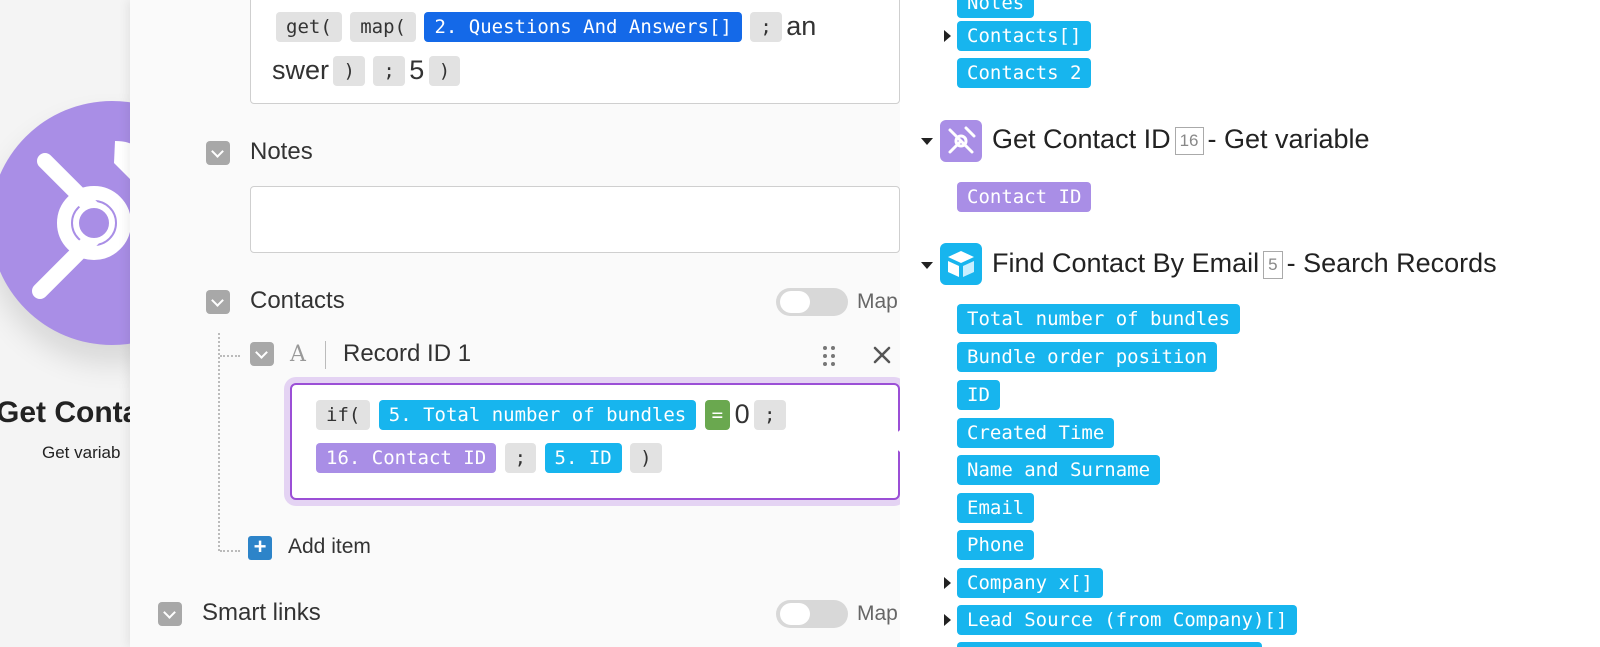 The width and height of the screenshot is (1600, 647). I want to click on mapping-item-contact-id: Contact ID, so click(1024, 197).